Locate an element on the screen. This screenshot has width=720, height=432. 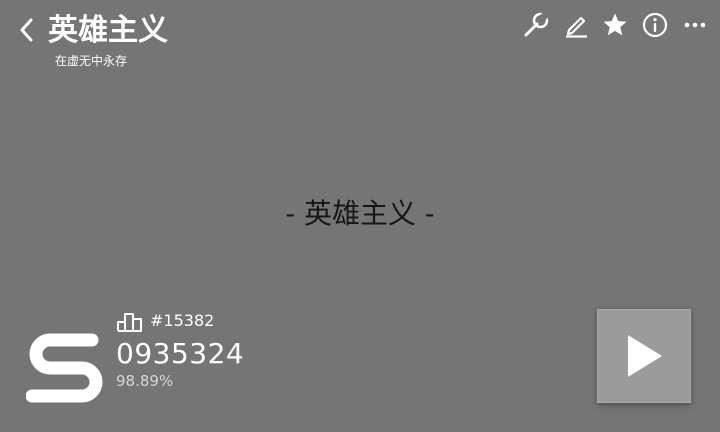
more-button is located at coordinates (695, 25).